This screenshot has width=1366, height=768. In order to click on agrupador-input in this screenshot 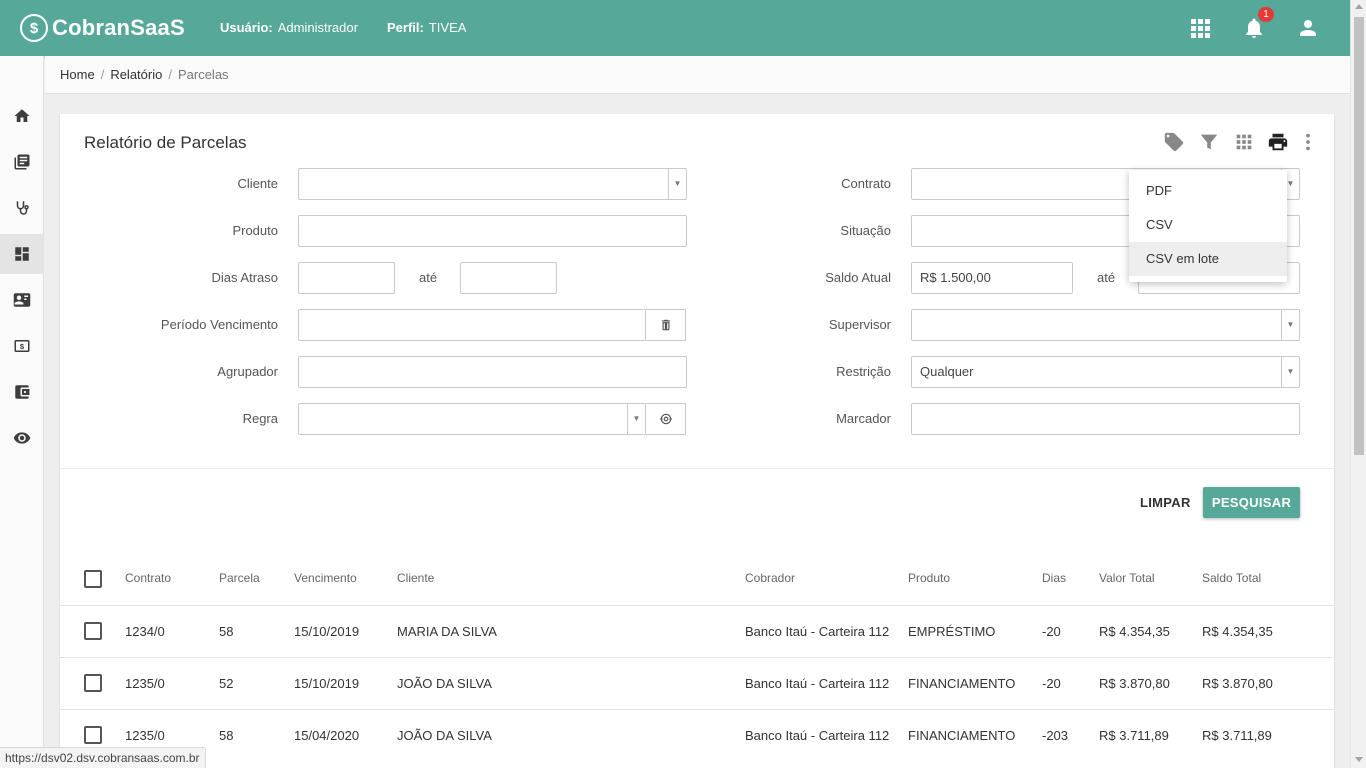, I will do `click(492, 372)`.